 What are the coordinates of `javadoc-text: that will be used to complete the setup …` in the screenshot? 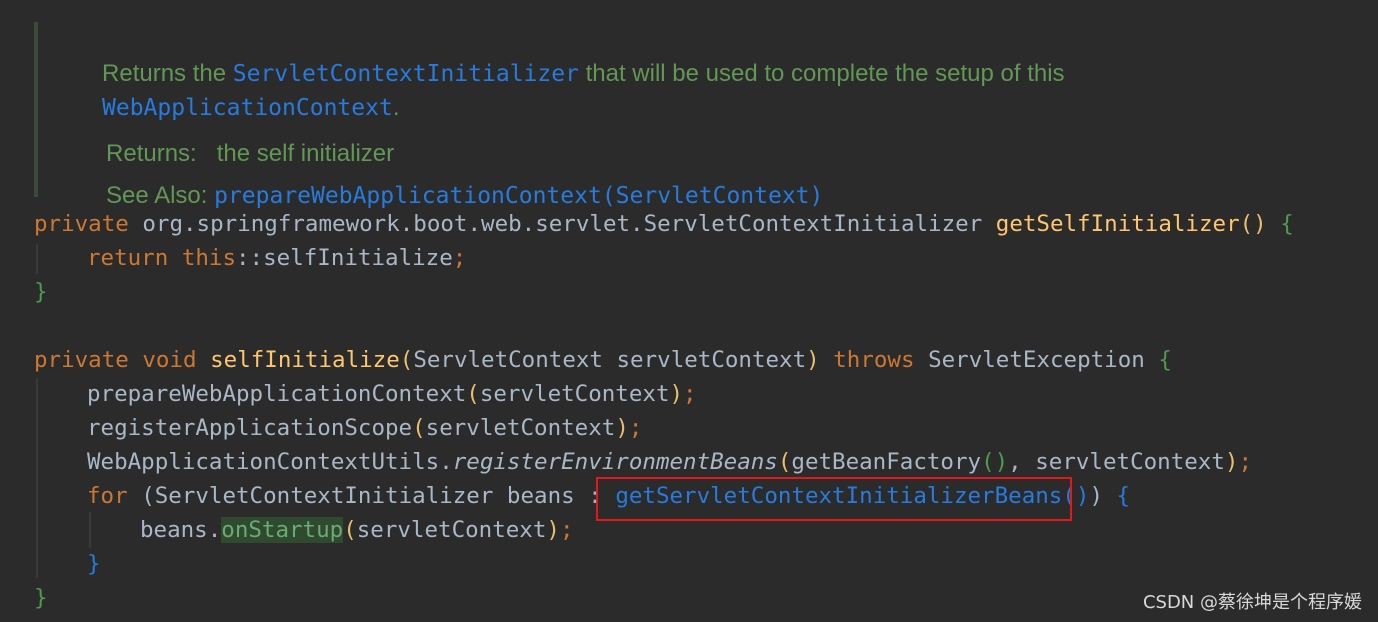 It's located at (821, 73).